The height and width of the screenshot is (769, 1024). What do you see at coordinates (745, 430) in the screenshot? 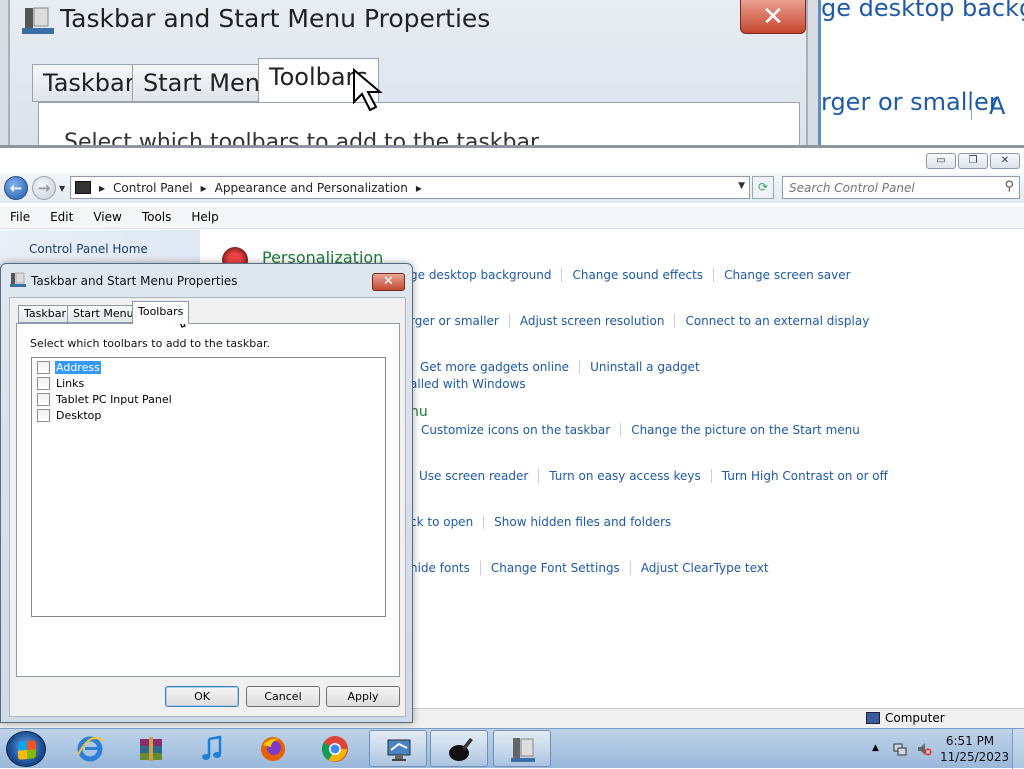
I see `link-change-start-picture: Change the picture on the Start menu` at bounding box center [745, 430].